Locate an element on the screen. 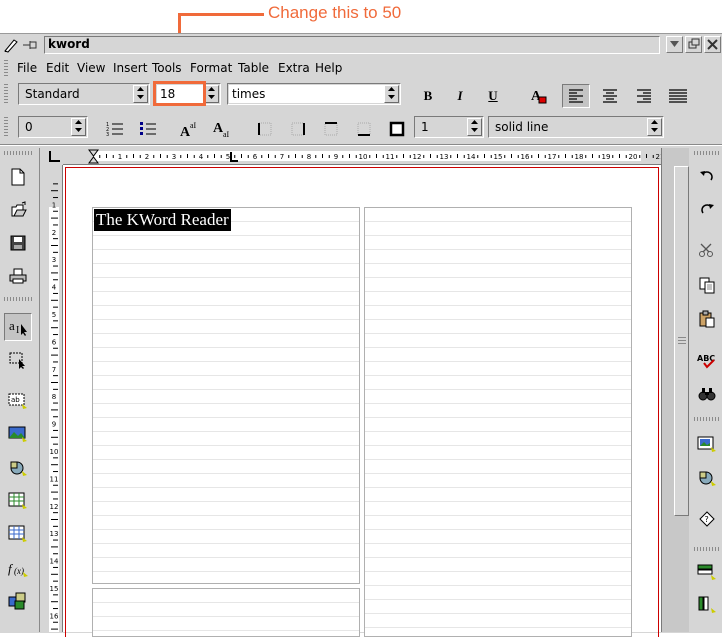 The width and height of the screenshot is (722, 637). border-width-spin-arrows is located at coordinates (474, 127).